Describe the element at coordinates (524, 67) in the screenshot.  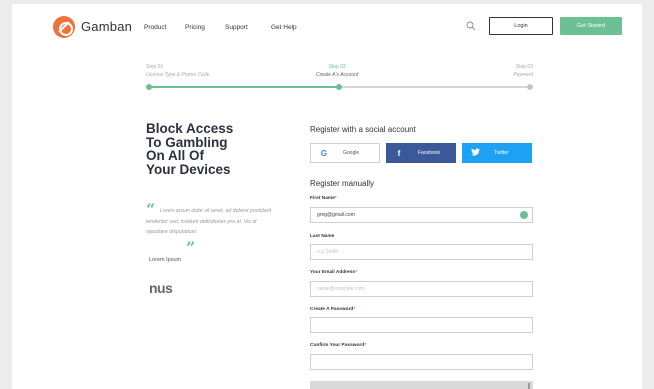
I see `step-3-title: Step 03` at that location.